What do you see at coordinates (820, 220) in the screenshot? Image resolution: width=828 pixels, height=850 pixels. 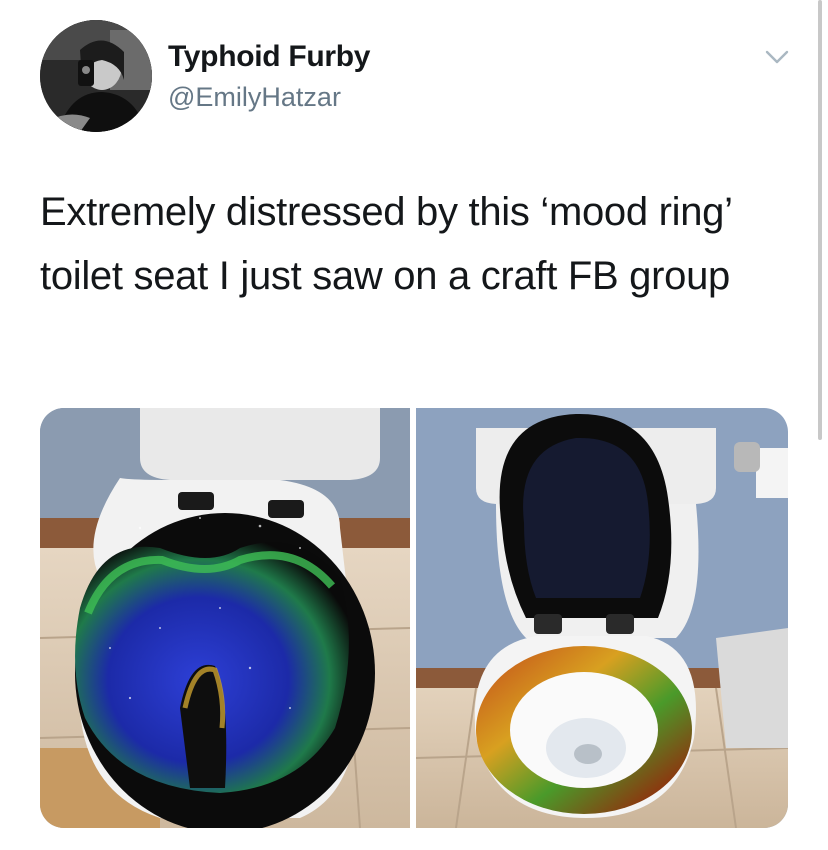 I see `scrollbar` at bounding box center [820, 220].